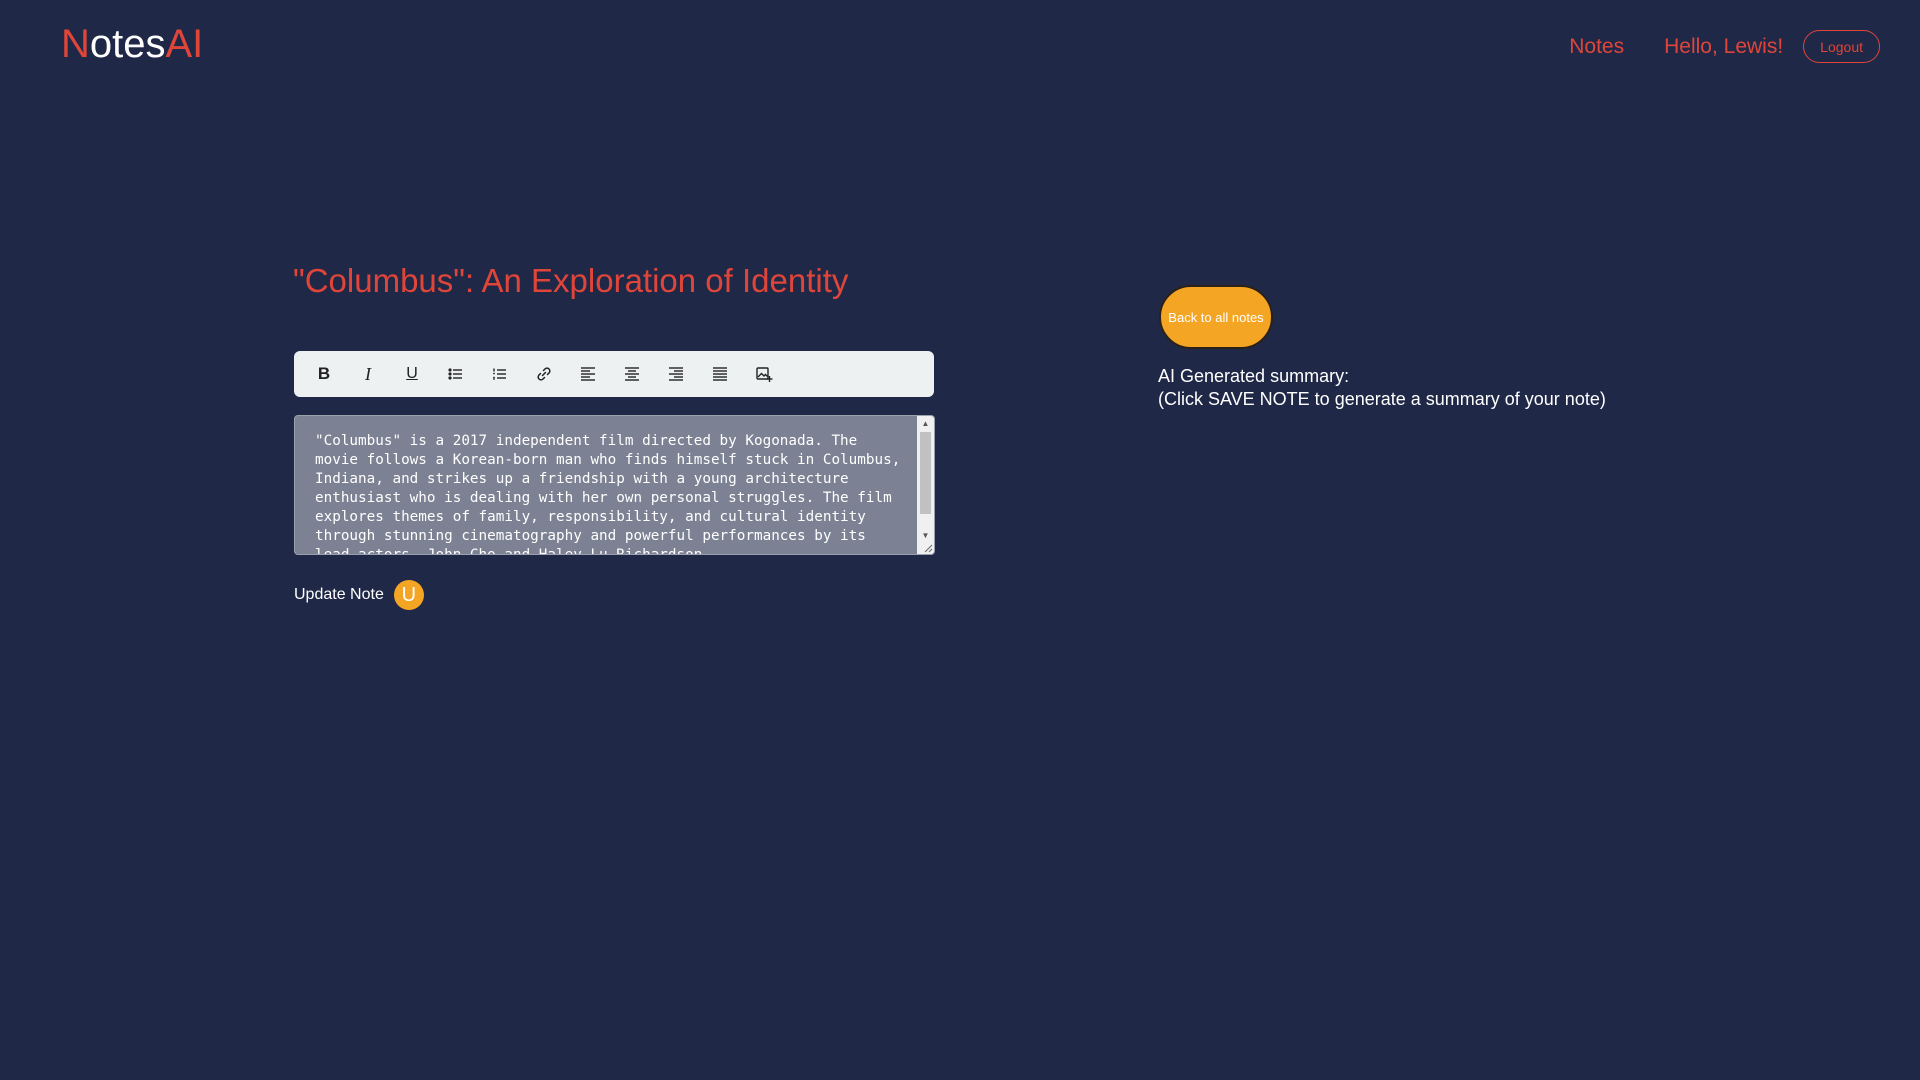 Image resolution: width=1920 pixels, height=1080 pixels. I want to click on italic-button: I, so click(368, 374).